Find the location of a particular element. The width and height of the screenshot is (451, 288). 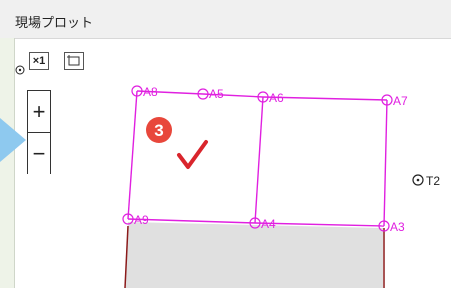

step-badge-number: 3 is located at coordinates (158, 130).